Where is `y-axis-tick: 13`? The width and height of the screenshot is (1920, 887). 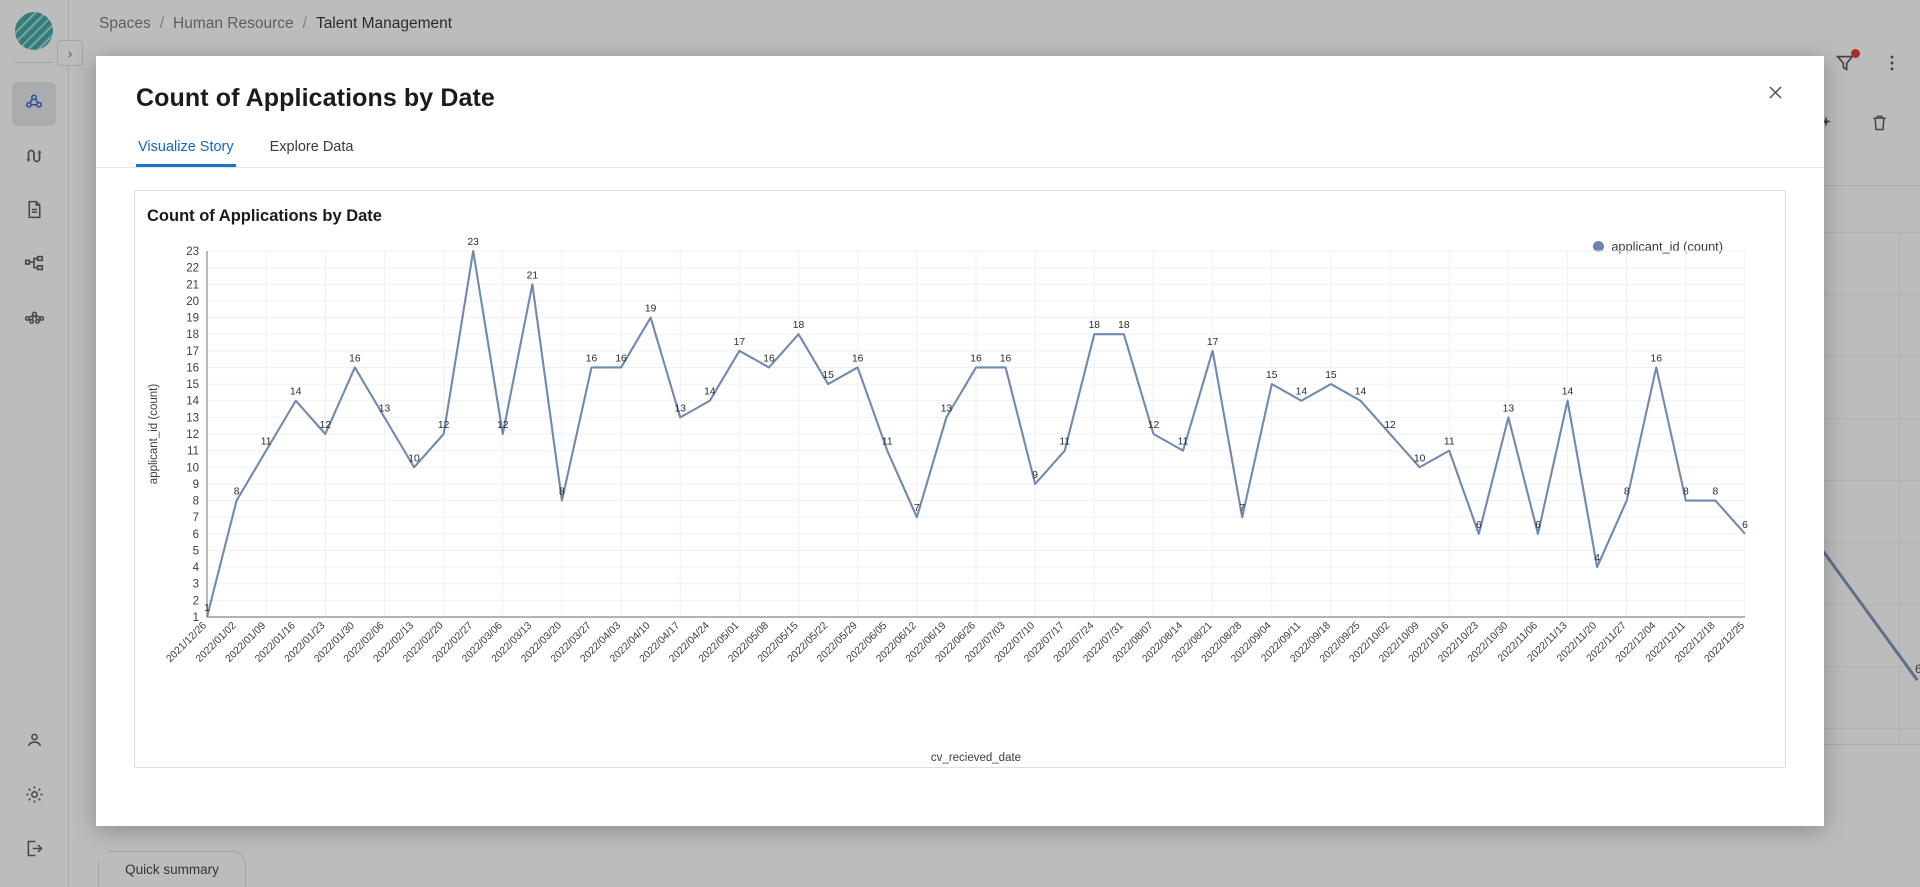
y-axis-tick: 13 is located at coordinates (192, 418).